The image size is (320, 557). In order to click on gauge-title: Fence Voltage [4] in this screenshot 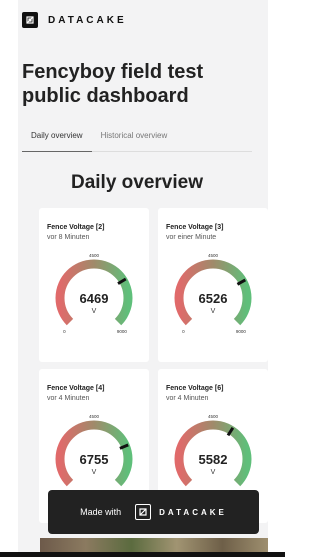, I will do `click(76, 388)`.